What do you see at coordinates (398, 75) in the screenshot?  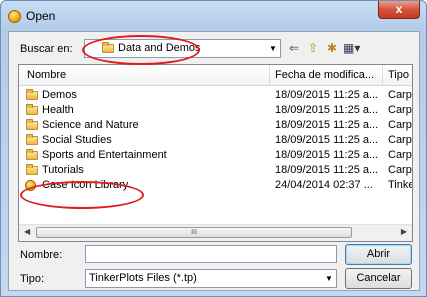 I see `column-header-type: Tipo` at bounding box center [398, 75].